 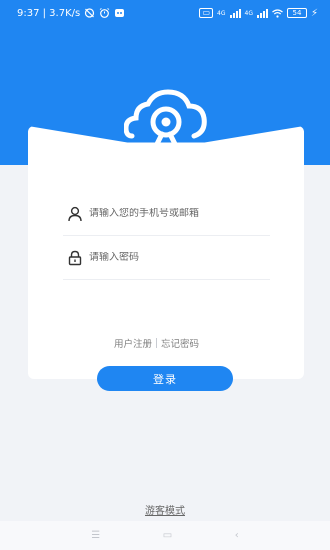 I want to click on user-icon, so click(x=75, y=213).